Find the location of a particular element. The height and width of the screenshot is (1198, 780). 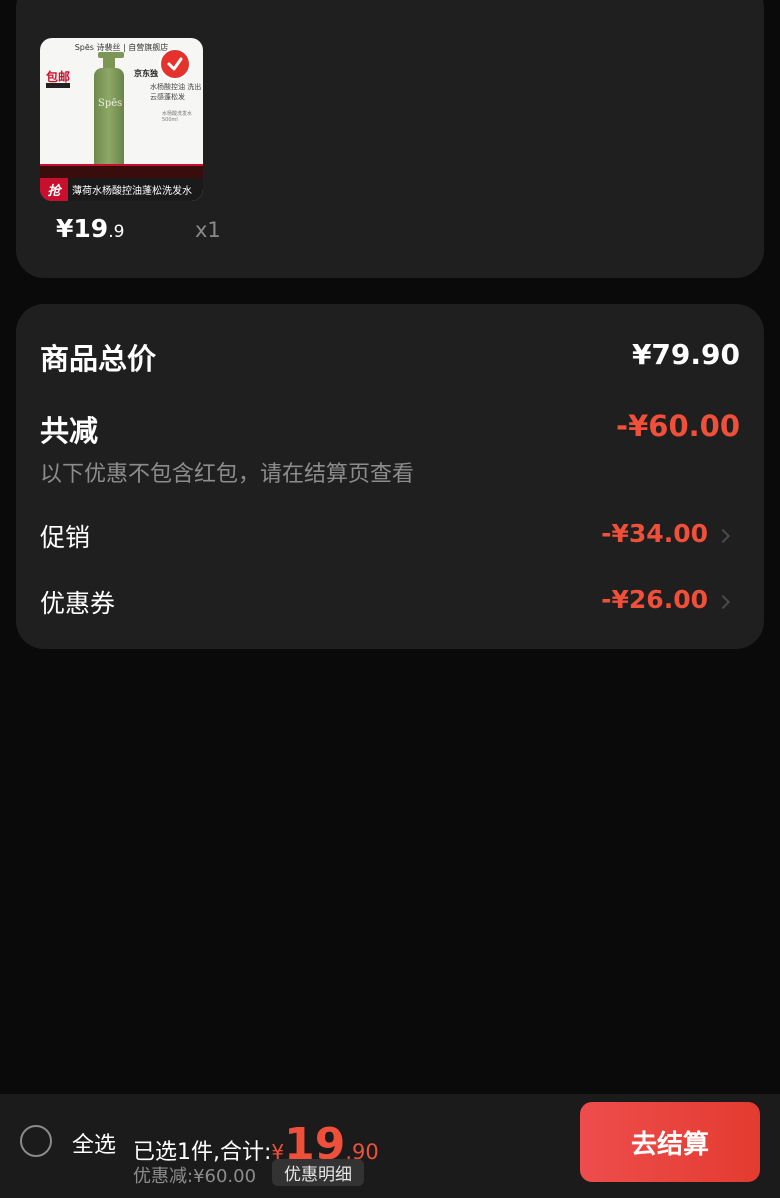

select-all-label: 全选 is located at coordinates (94, 1143).